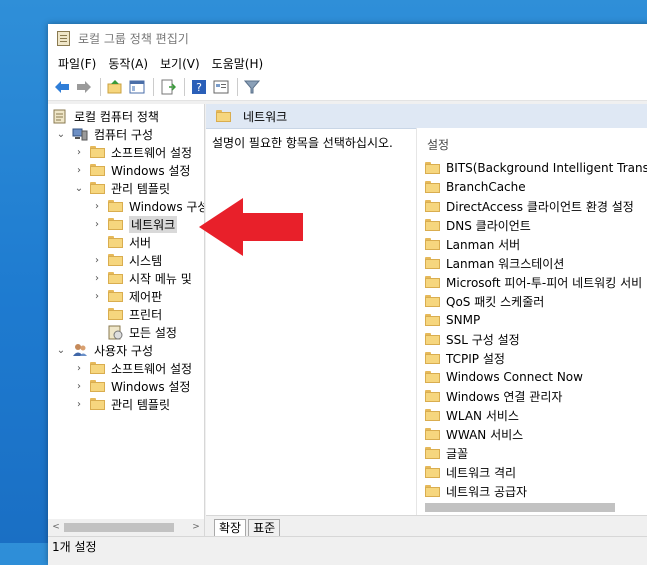  What do you see at coordinates (252, 87) in the screenshot?
I see `filter-button` at bounding box center [252, 87].